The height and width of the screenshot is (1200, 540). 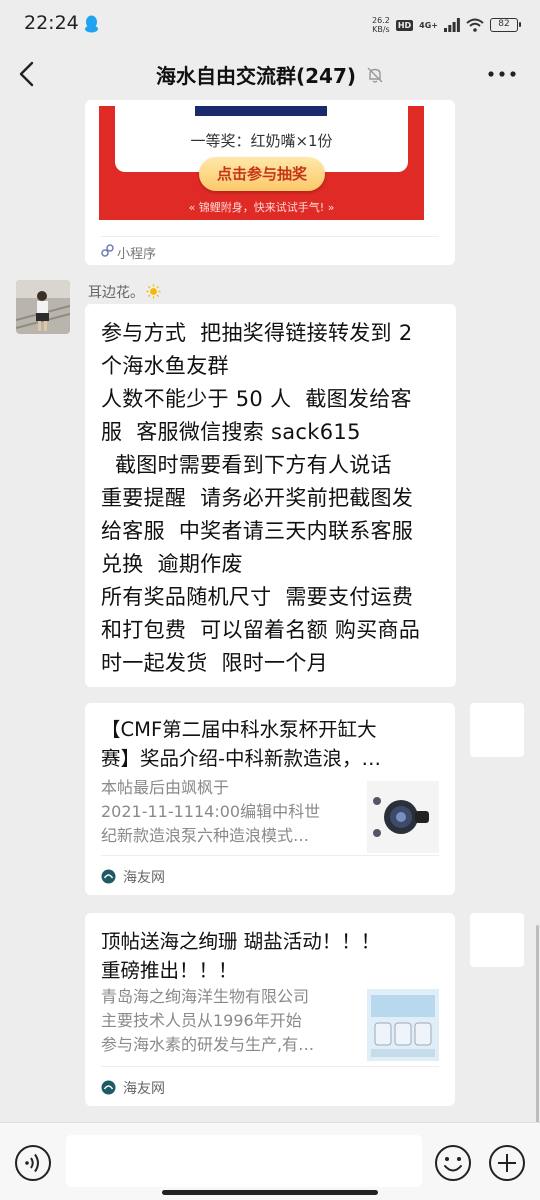 What do you see at coordinates (261, 111) in the screenshot?
I see `prize-image` at bounding box center [261, 111].